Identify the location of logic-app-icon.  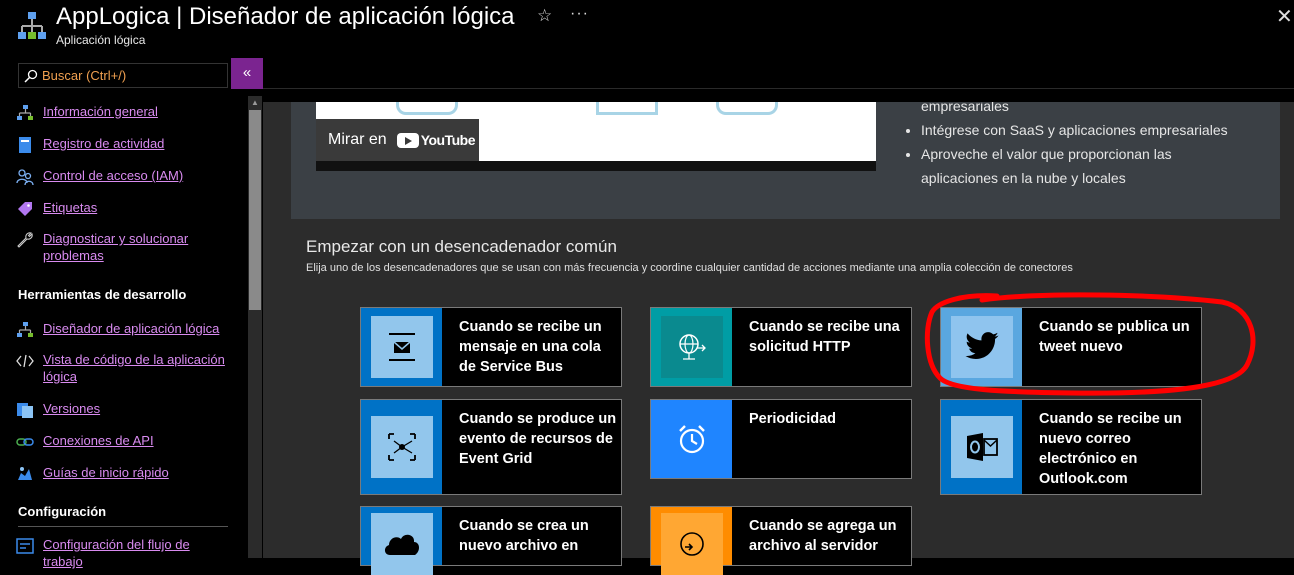
(32, 25).